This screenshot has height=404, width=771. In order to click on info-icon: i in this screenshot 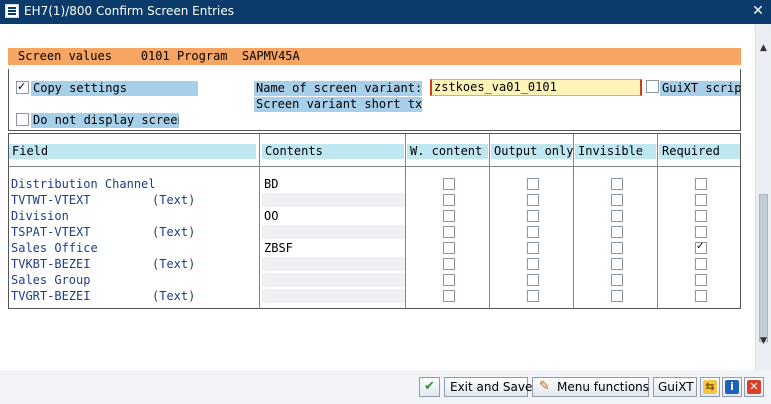, I will do `click(732, 387)`.